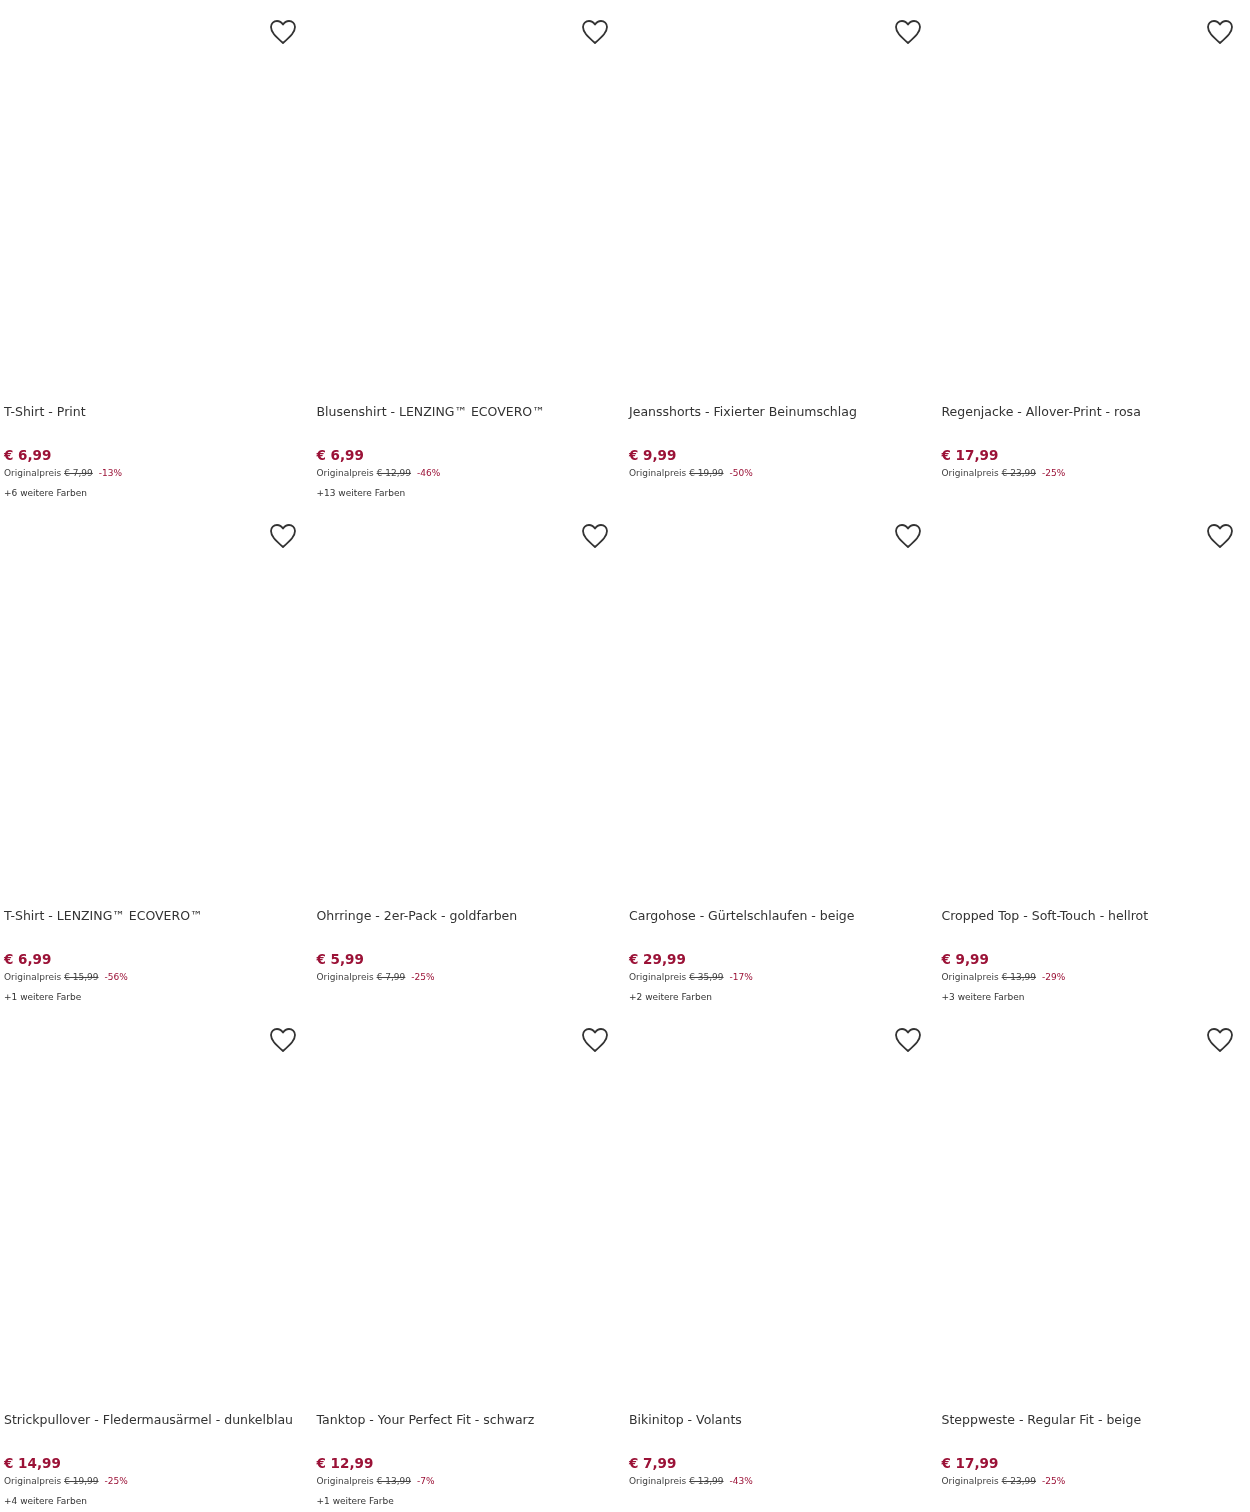  What do you see at coordinates (103, 915) in the screenshot?
I see `product-title: T-Shirt - LENZING™ ECOVERO™` at bounding box center [103, 915].